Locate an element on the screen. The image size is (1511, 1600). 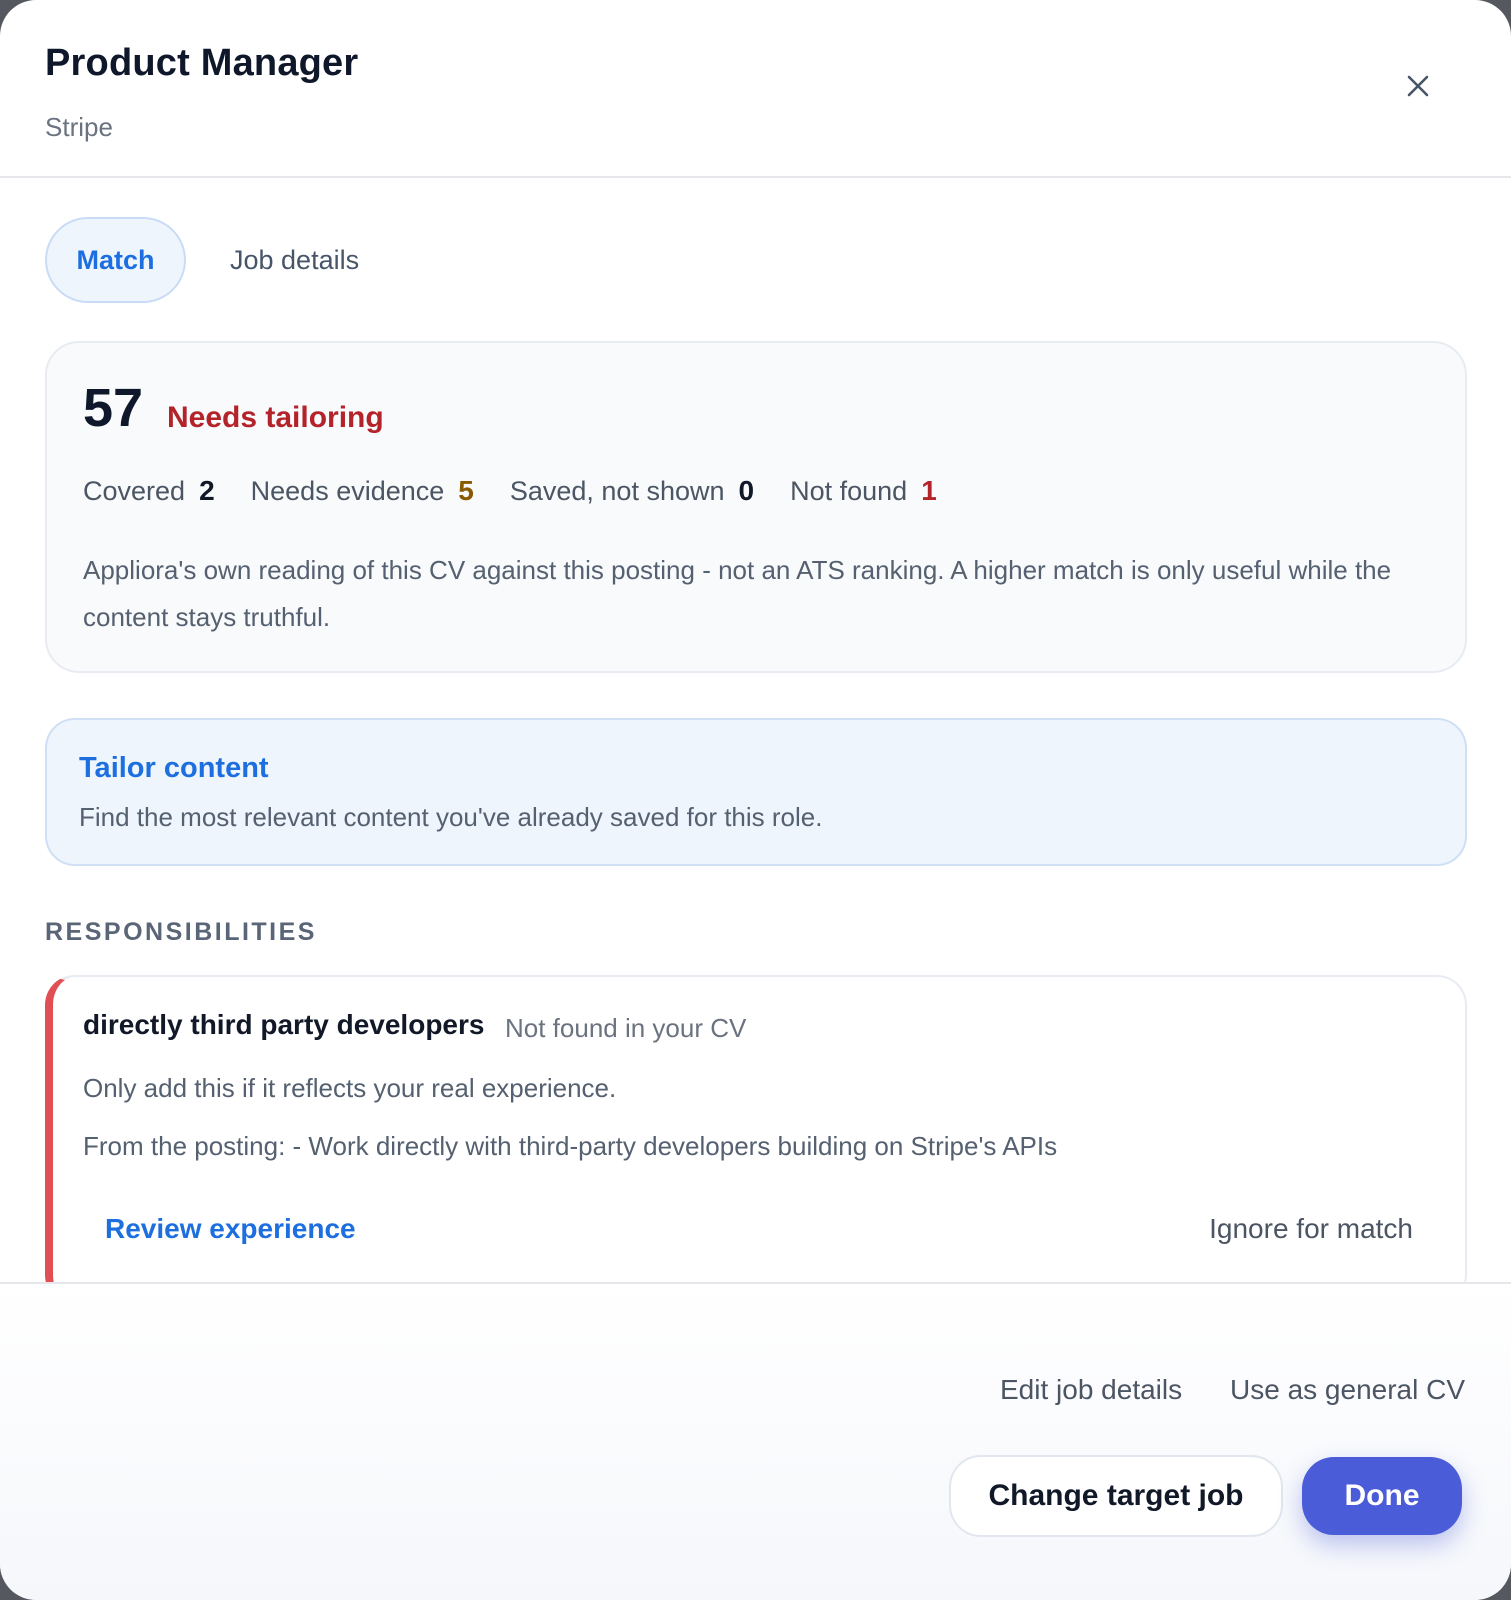
match-score: 57 is located at coordinates (113, 408).